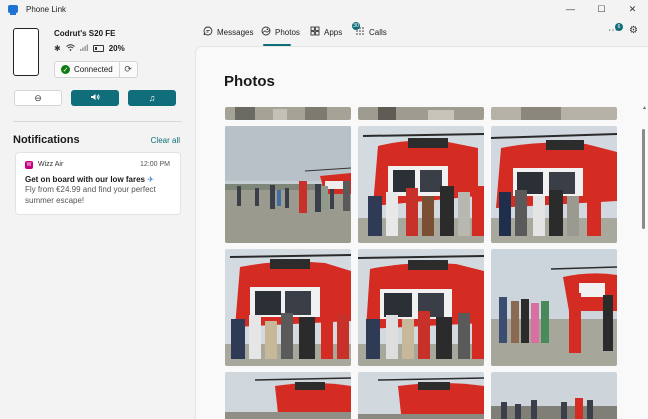 The width and height of the screenshot is (648, 419). I want to click on vertical-scrollbar, so click(643, 262).